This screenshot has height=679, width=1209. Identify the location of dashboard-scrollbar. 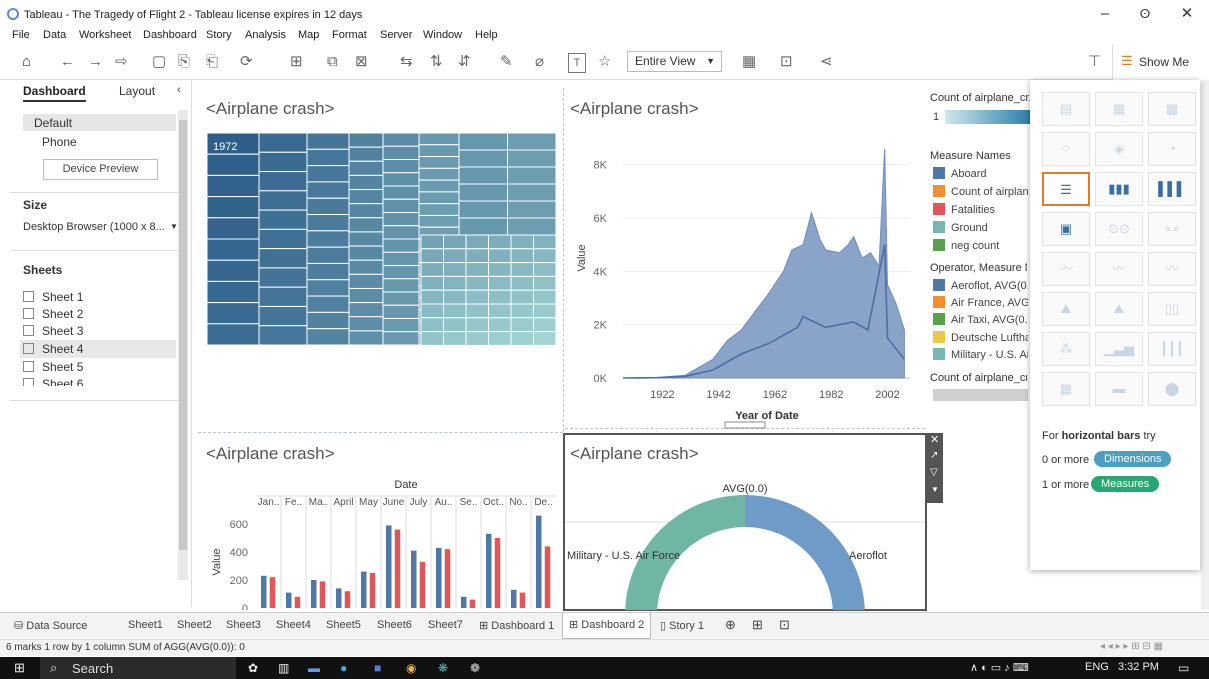
(1205, 345).